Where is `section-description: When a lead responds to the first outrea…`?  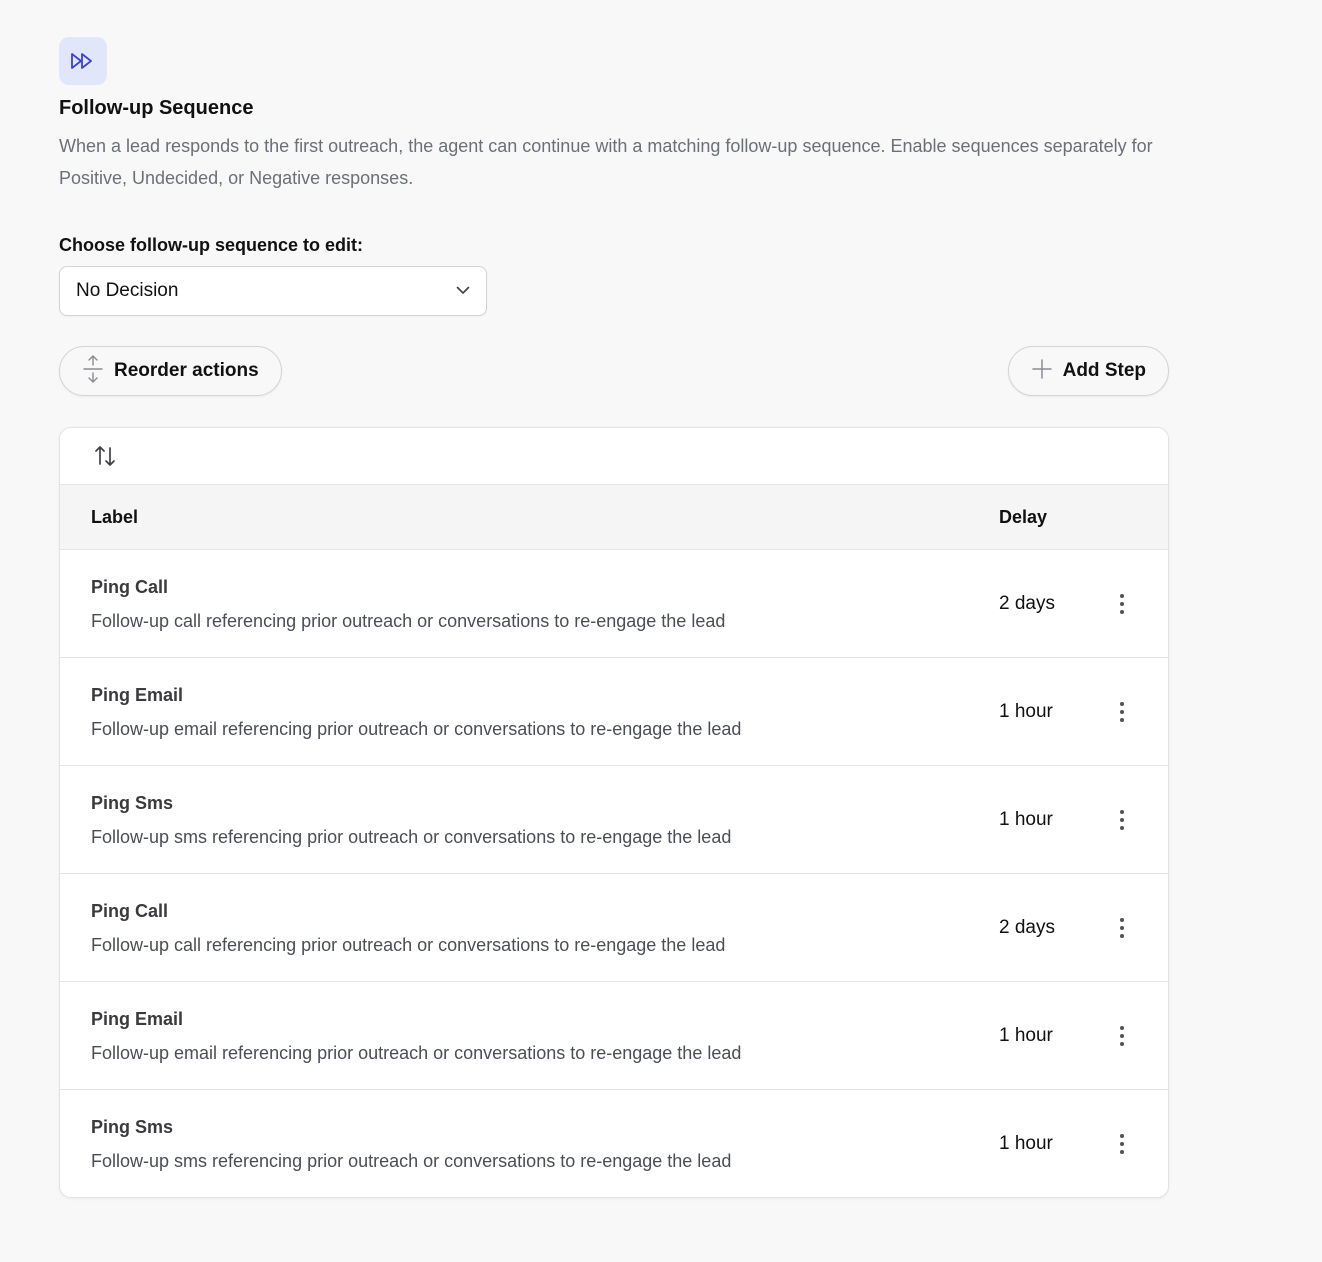 section-description: When a lead responds to the first outrea… is located at coordinates (606, 162).